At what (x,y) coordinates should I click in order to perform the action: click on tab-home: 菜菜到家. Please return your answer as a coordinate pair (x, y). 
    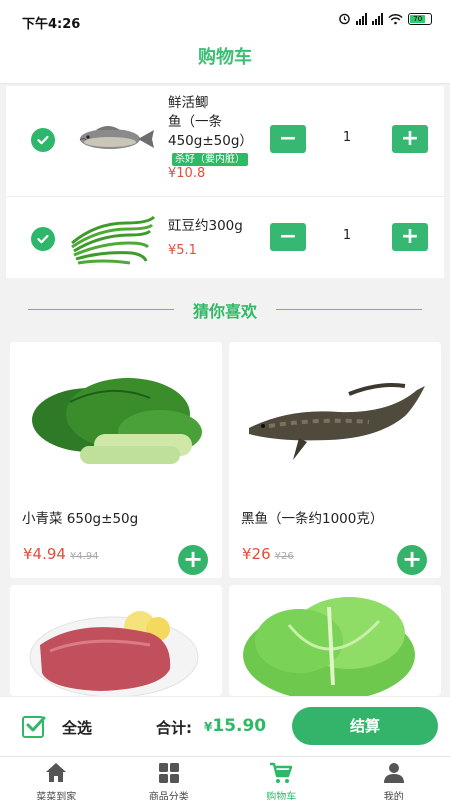
    Looking at the image, I should click on (56, 778).